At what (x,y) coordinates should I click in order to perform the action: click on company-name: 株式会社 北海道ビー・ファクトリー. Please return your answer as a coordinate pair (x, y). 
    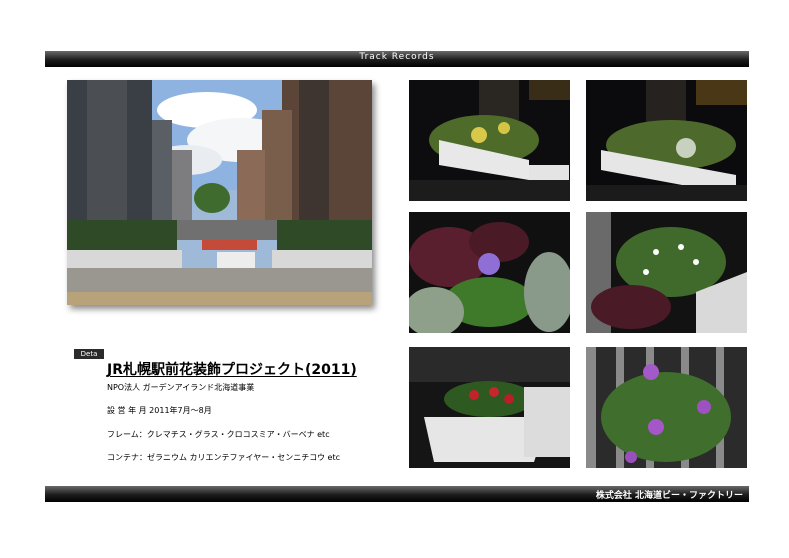
    Looking at the image, I should click on (669, 496).